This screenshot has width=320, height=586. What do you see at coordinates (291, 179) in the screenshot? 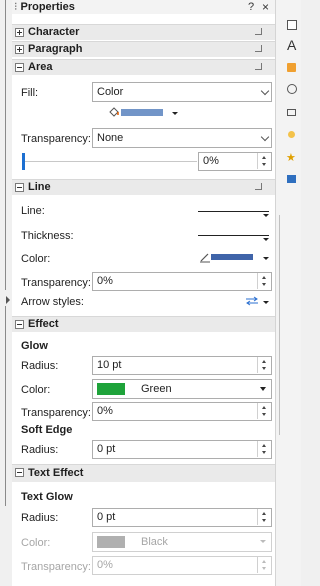
I see `master-slides-tab-icon` at bounding box center [291, 179].